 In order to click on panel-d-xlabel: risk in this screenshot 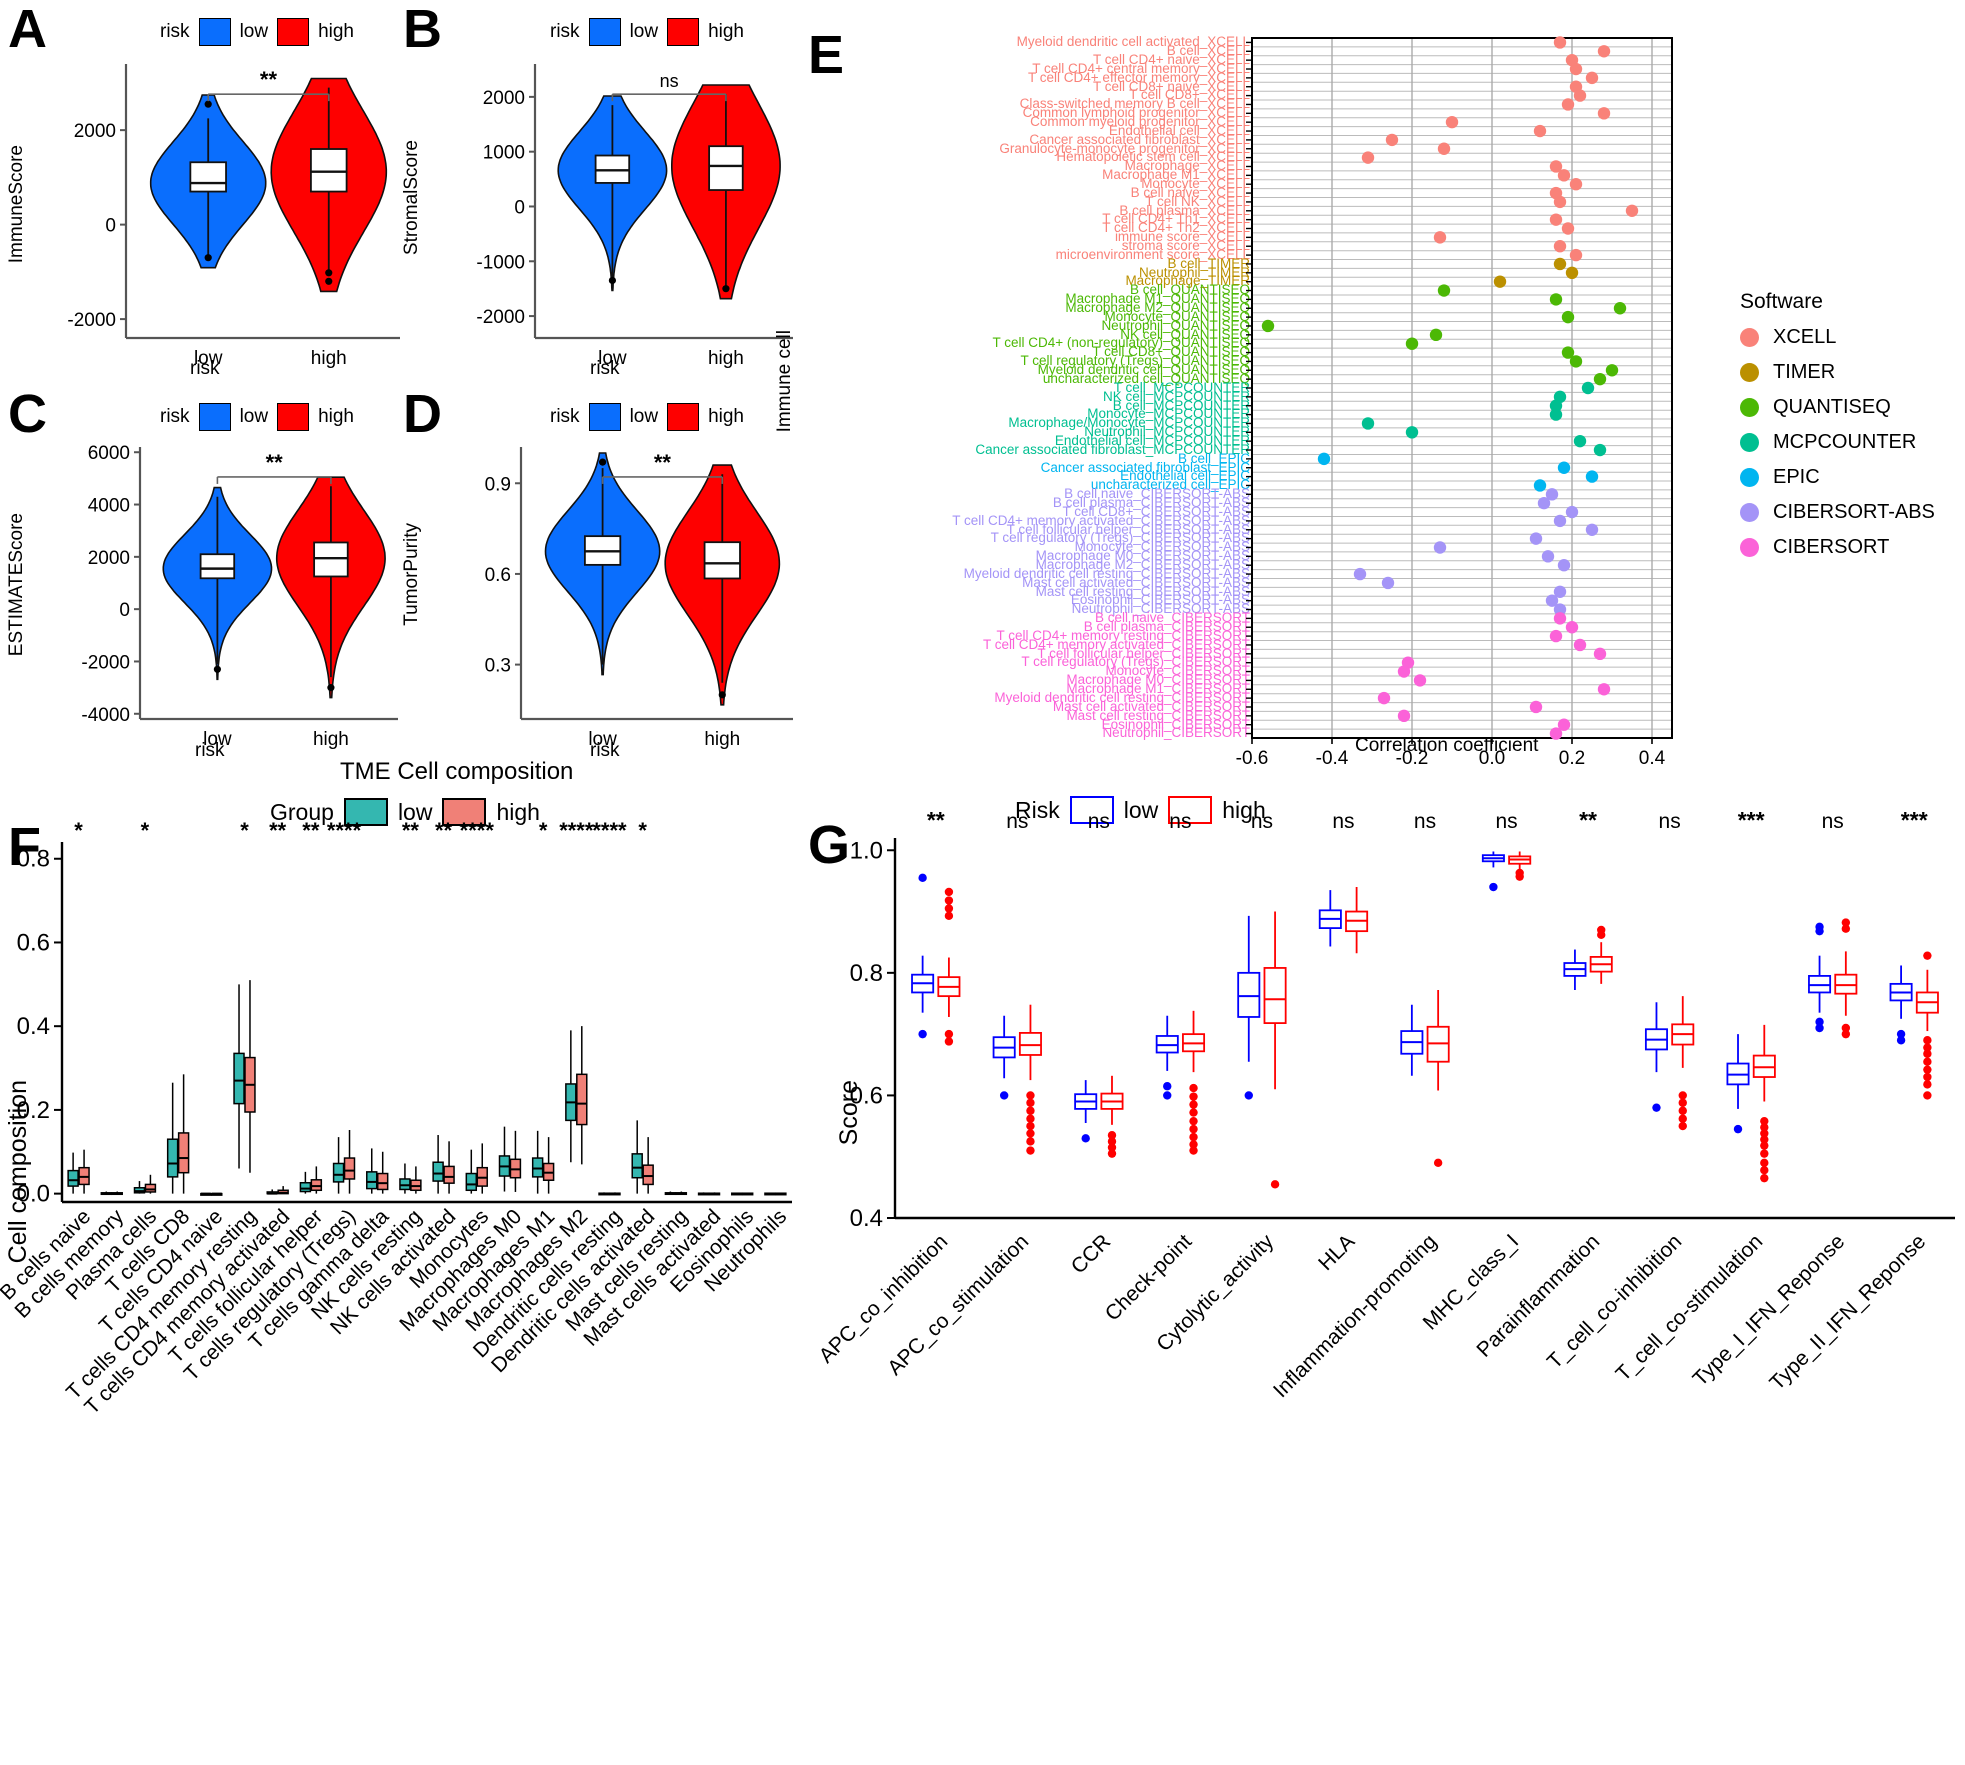, I will do `click(605, 750)`.